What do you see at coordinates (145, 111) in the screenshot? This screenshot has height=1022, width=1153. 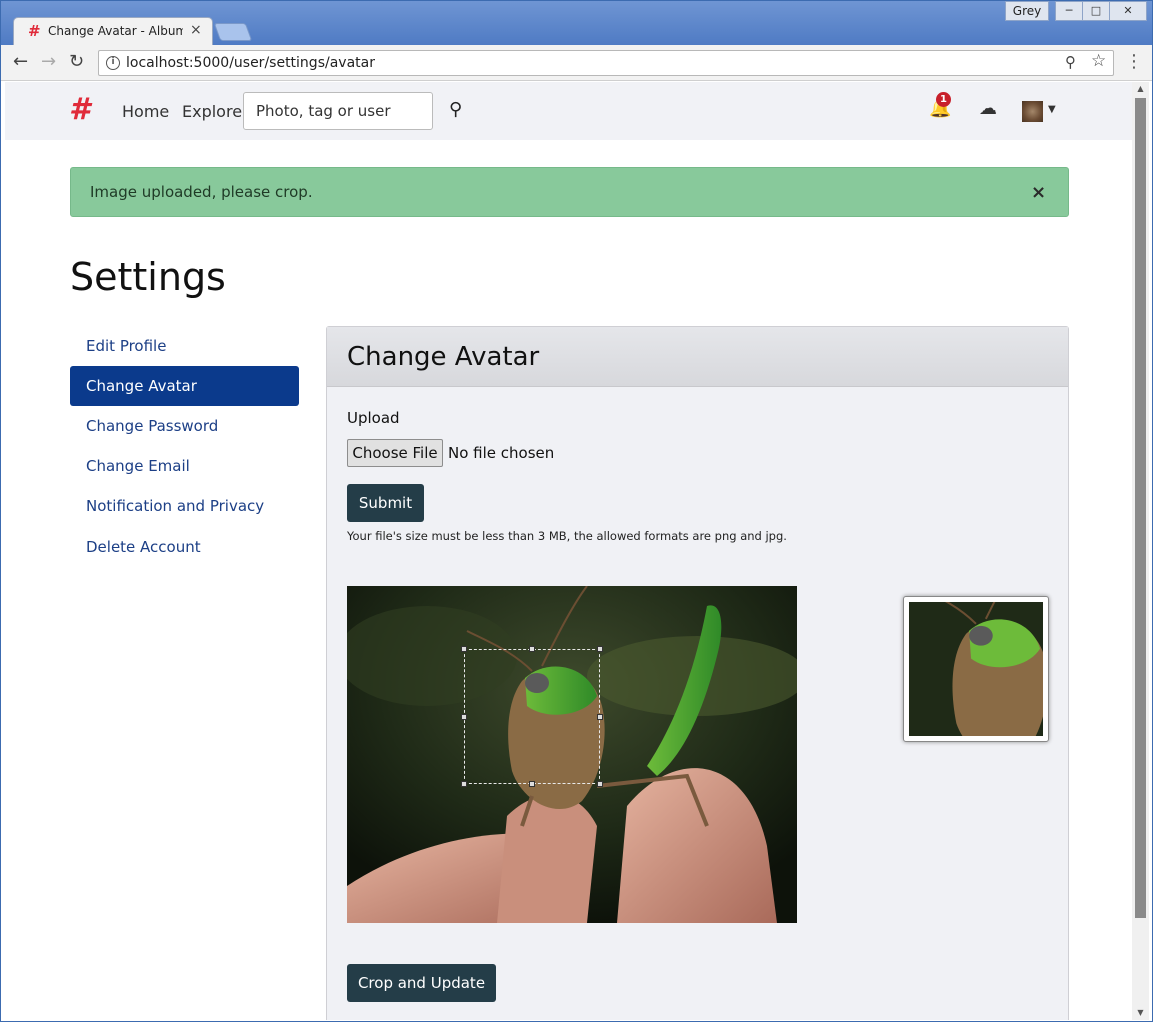 I see `nav-home-link: Home` at bounding box center [145, 111].